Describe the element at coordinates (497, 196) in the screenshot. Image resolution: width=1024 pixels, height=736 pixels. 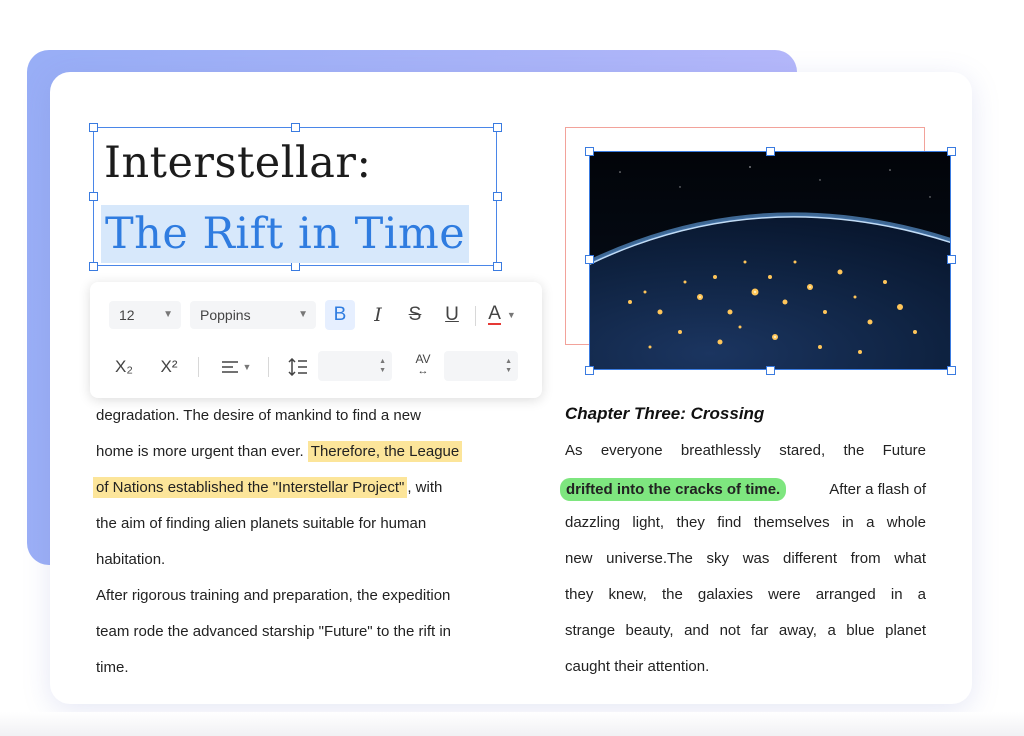
I see `resize-handle-right` at that location.